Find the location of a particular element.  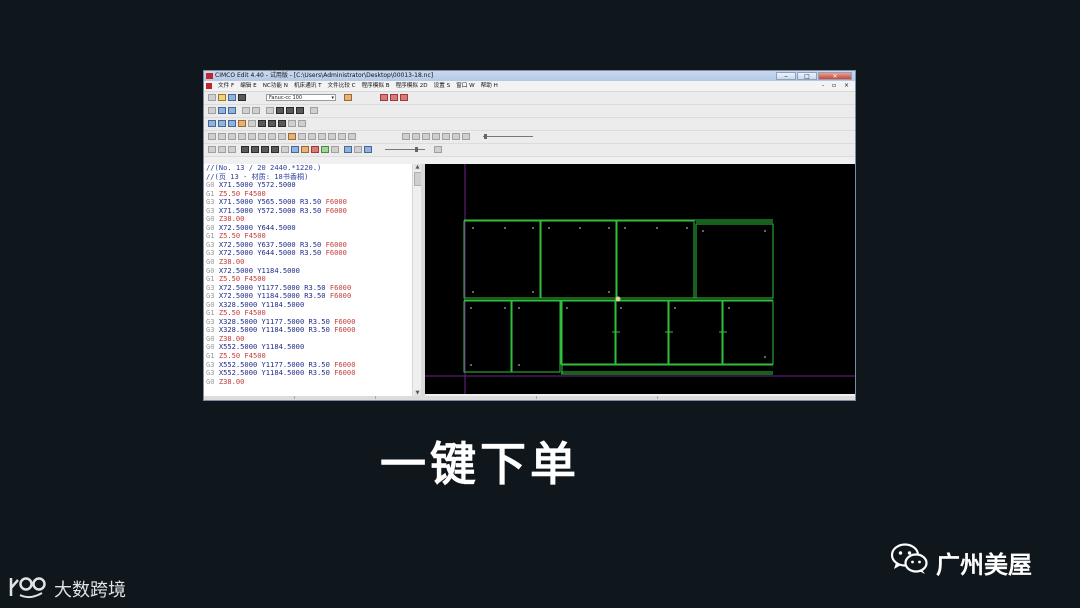

insert-spaces-icon is located at coordinates (232, 123).